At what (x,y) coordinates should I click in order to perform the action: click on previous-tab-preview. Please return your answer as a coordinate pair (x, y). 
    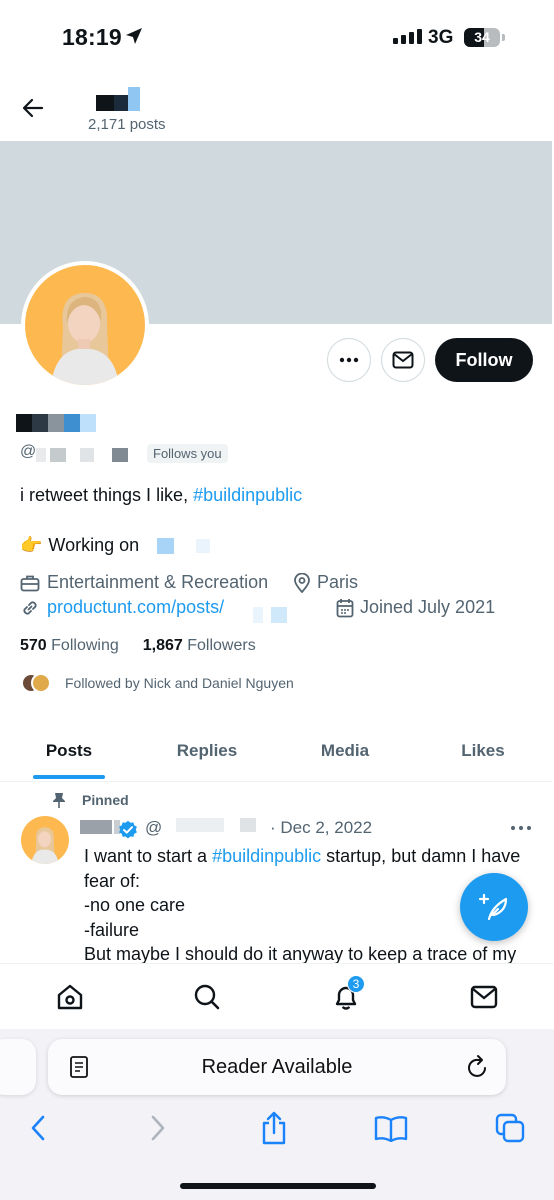
    Looking at the image, I should click on (18, 1067).